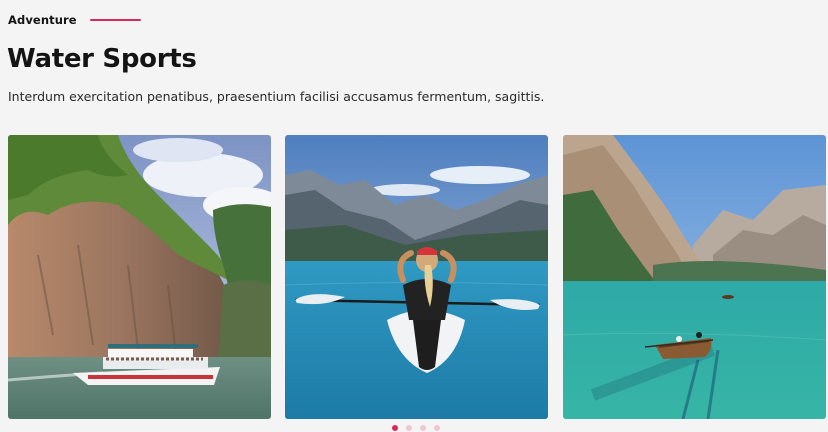  I want to click on section-eyebrow: Adventure, so click(74, 20).